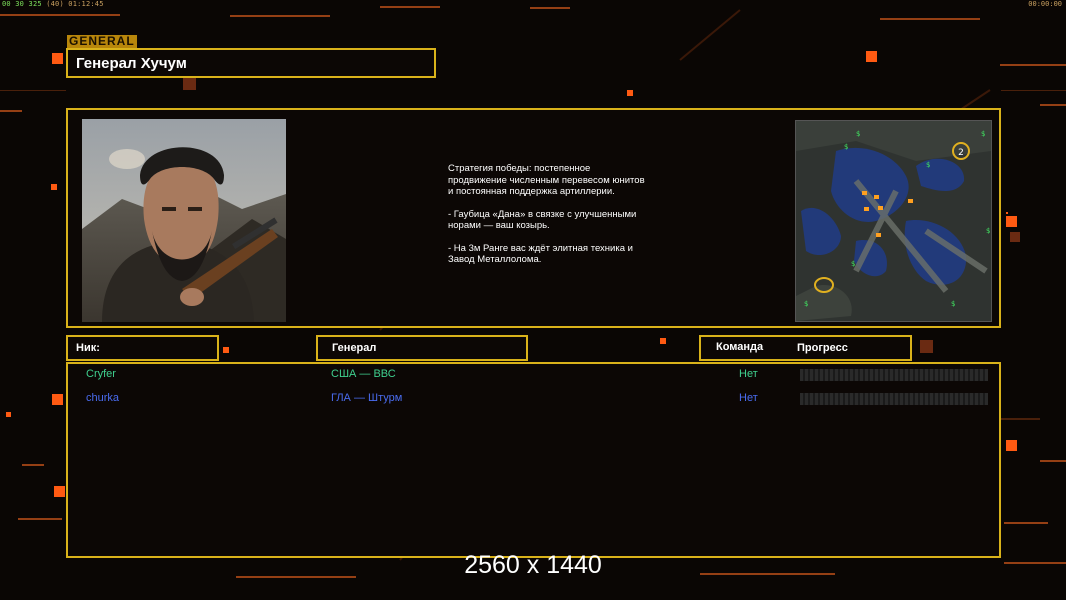  Describe the element at coordinates (101, 374) in the screenshot. I see `player-nick: Cryfer` at that location.